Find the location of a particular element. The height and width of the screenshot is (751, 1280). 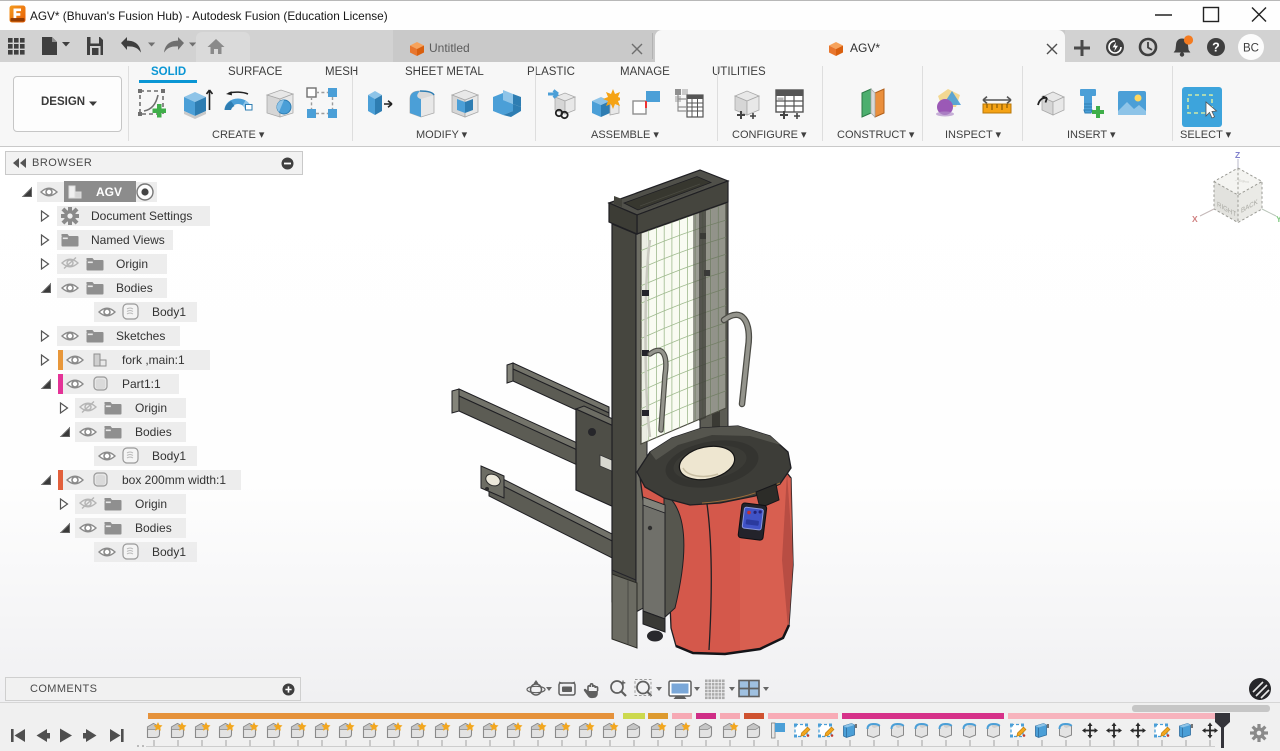

svg-text: Y is located at coordinates (1278, 219).